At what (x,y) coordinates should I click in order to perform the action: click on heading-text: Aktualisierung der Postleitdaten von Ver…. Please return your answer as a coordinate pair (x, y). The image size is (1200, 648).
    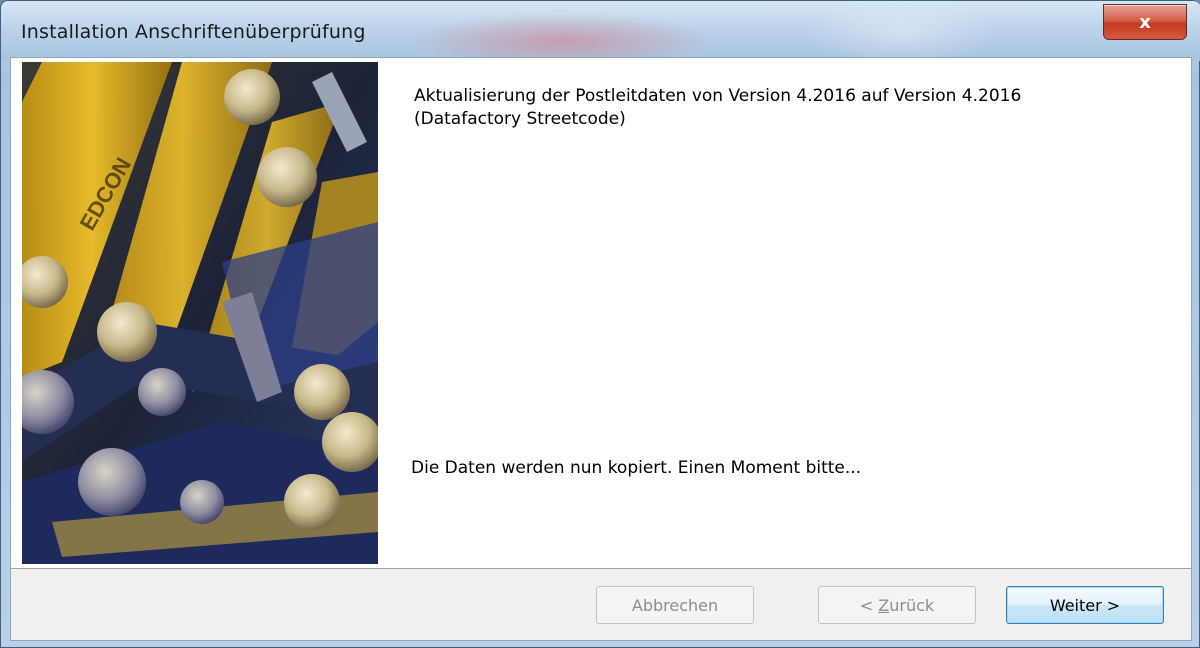
    Looking at the image, I should click on (718, 107).